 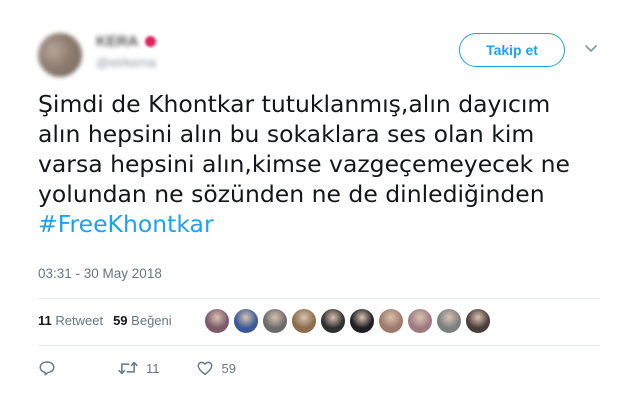 What do you see at coordinates (591, 49) in the screenshot?
I see `chevron-down-icon` at bounding box center [591, 49].